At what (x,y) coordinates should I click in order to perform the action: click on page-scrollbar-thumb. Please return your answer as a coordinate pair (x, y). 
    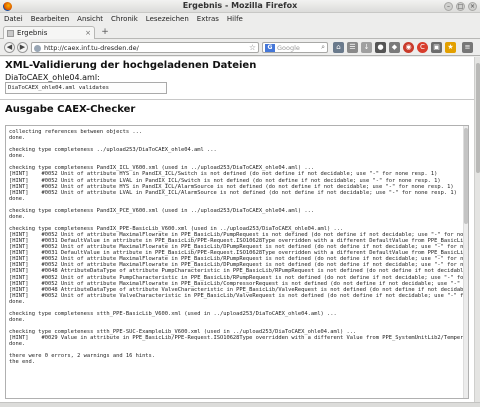
    Looking at the image, I should click on (478, 118).